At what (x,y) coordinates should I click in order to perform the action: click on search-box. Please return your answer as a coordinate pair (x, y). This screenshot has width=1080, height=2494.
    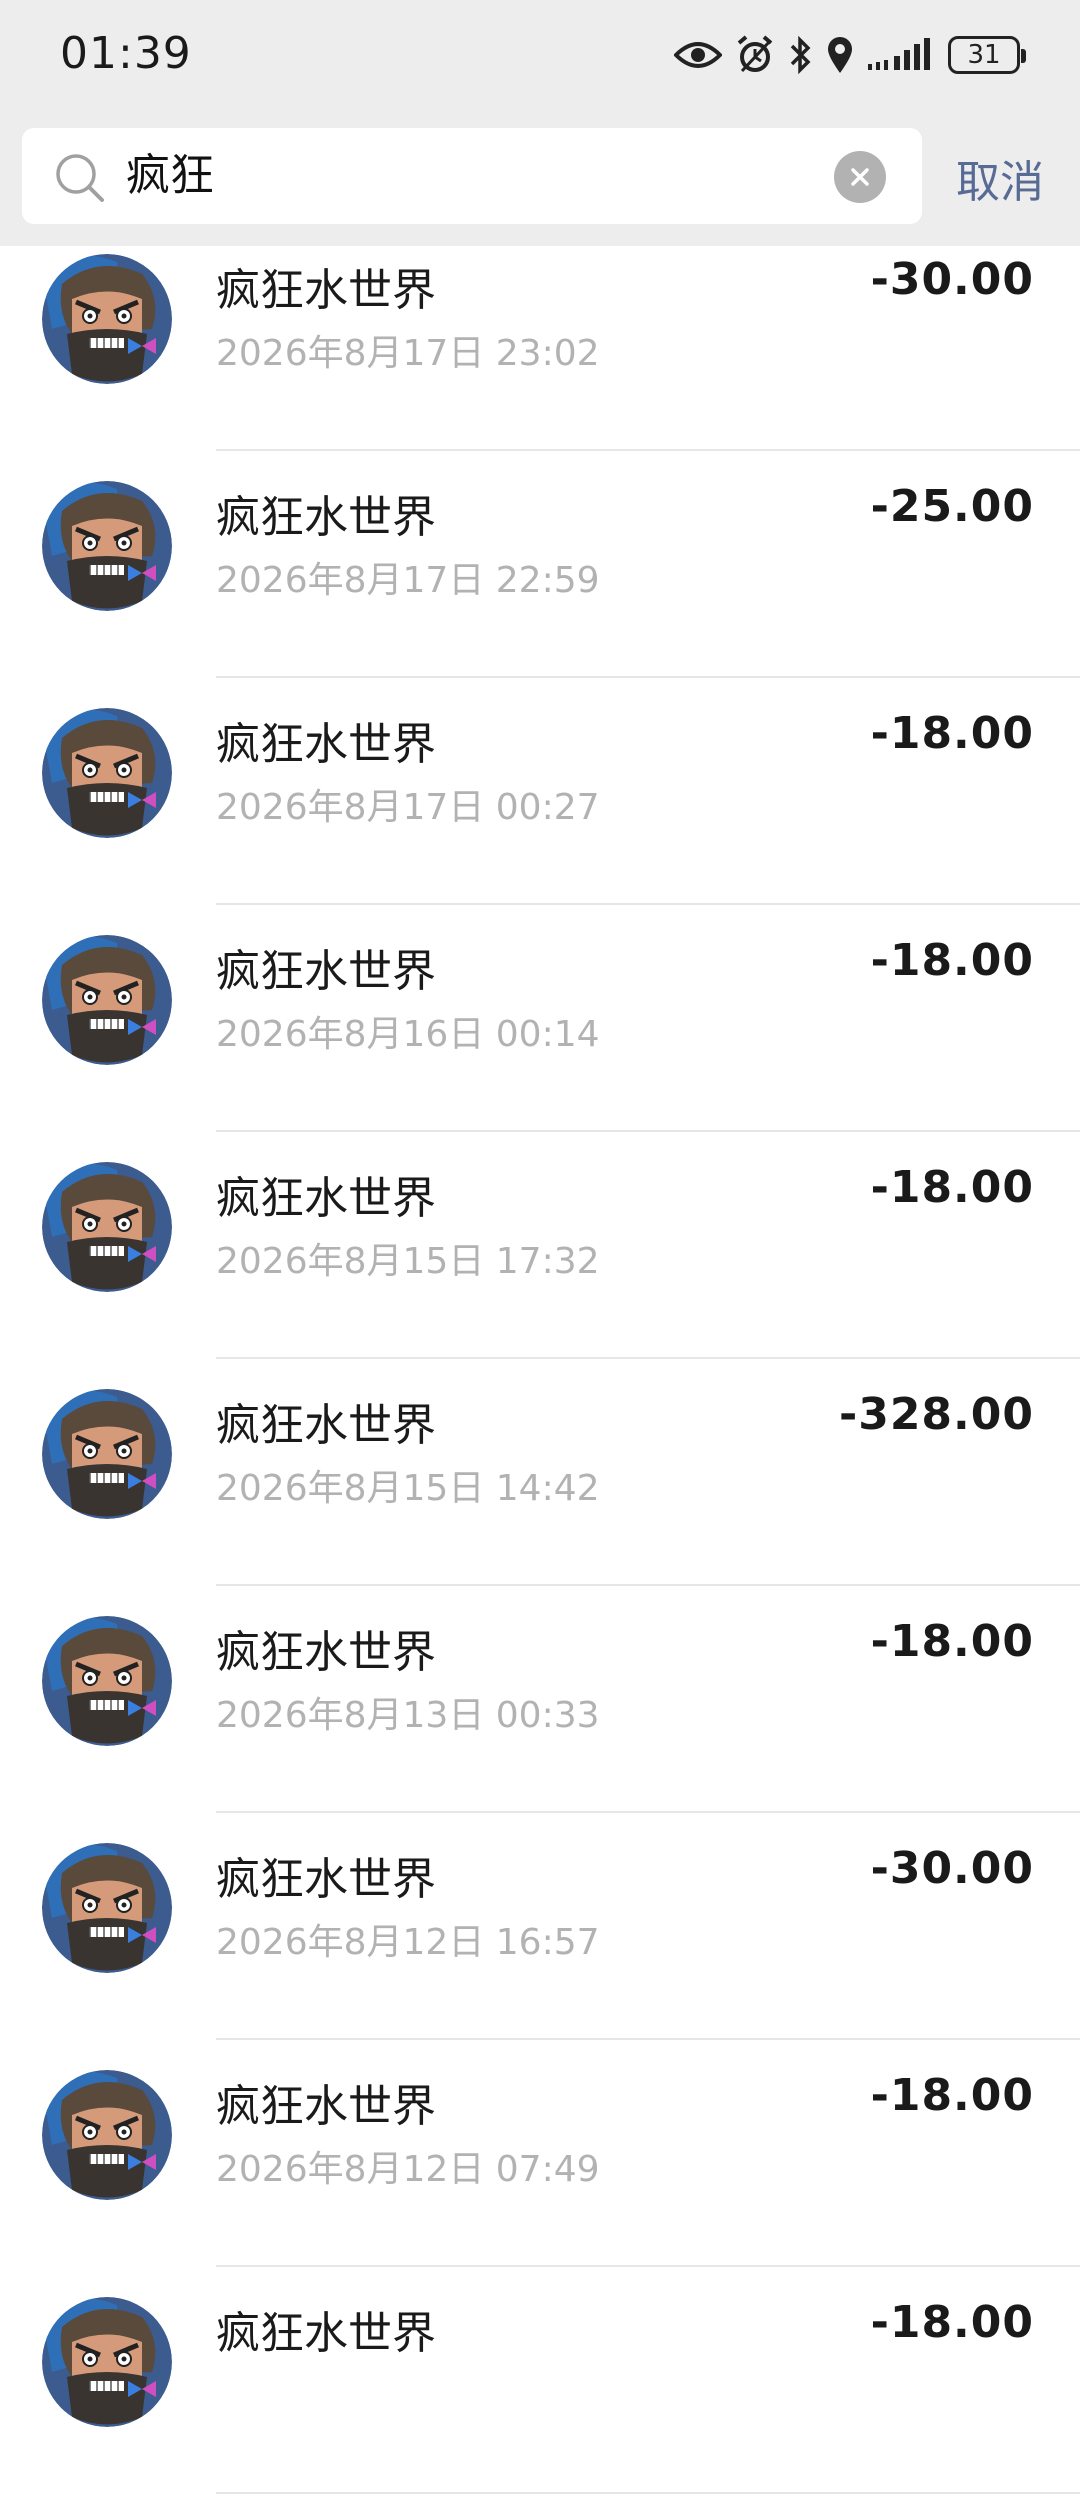
    Looking at the image, I should click on (472, 176).